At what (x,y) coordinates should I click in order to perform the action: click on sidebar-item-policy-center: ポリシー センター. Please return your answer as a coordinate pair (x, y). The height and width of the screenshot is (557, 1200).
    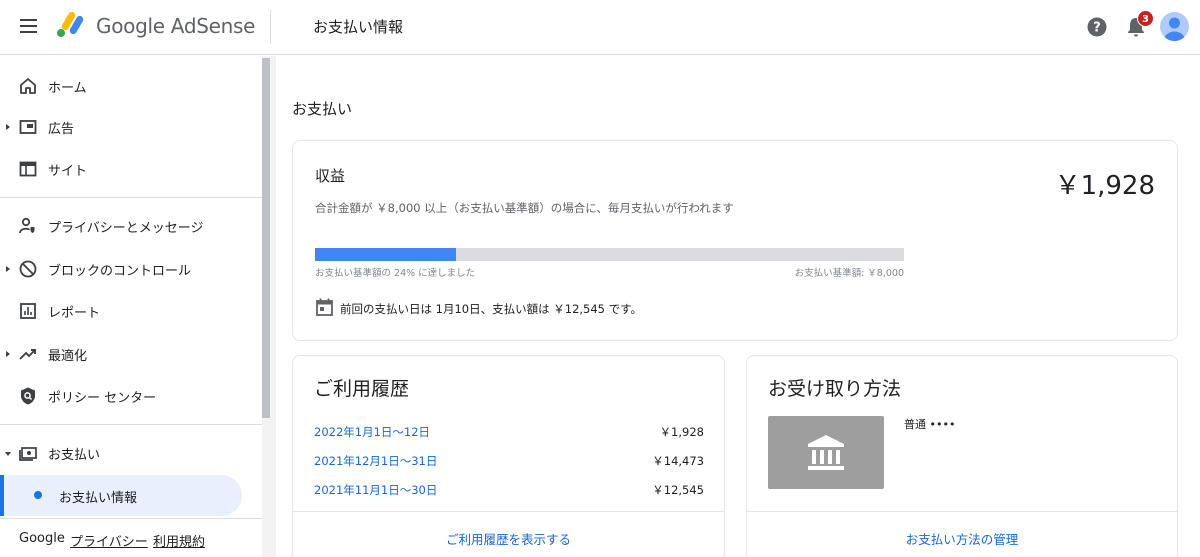
    Looking at the image, I should click on (131, 396).